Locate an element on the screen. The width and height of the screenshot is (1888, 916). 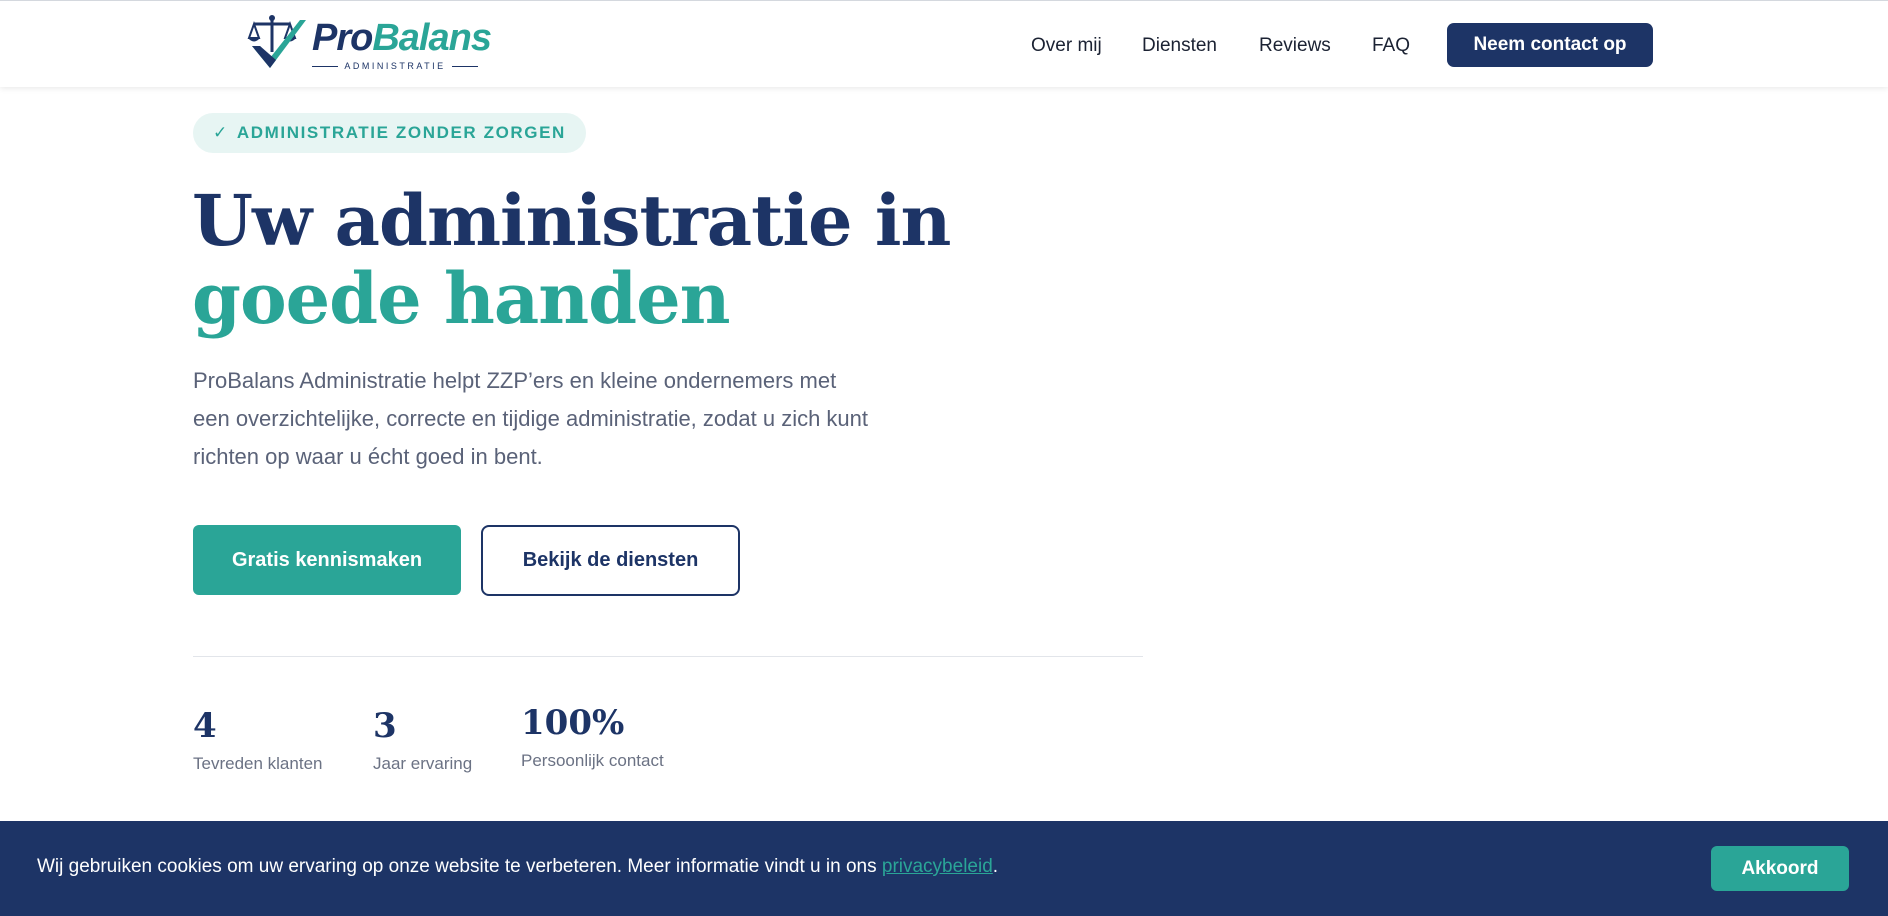
hero-badge: ✓ ADMINISTRATIE ZONDER ZORGEN is located at coordinates (389, 133).